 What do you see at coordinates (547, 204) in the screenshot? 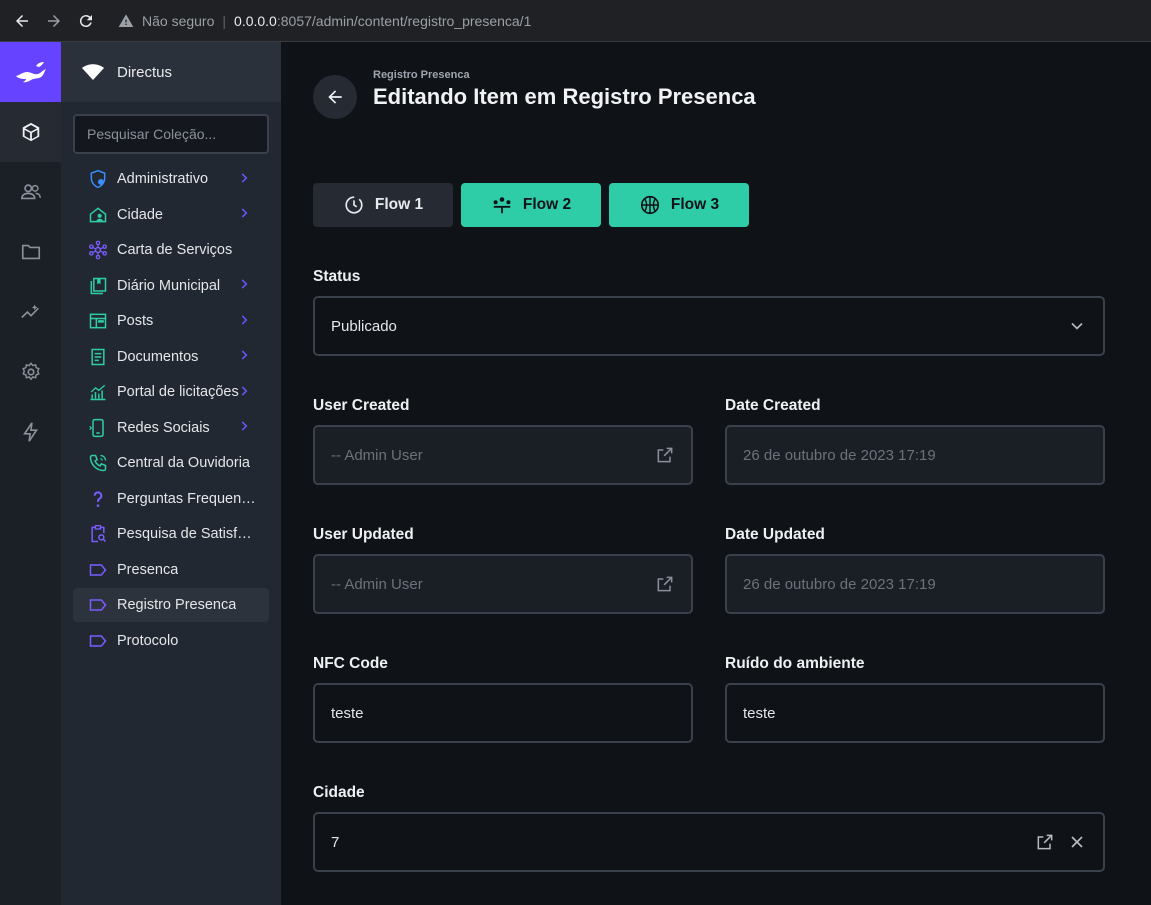
I see `flow-2-label: Flow 2` at bounding box center [547, 204].